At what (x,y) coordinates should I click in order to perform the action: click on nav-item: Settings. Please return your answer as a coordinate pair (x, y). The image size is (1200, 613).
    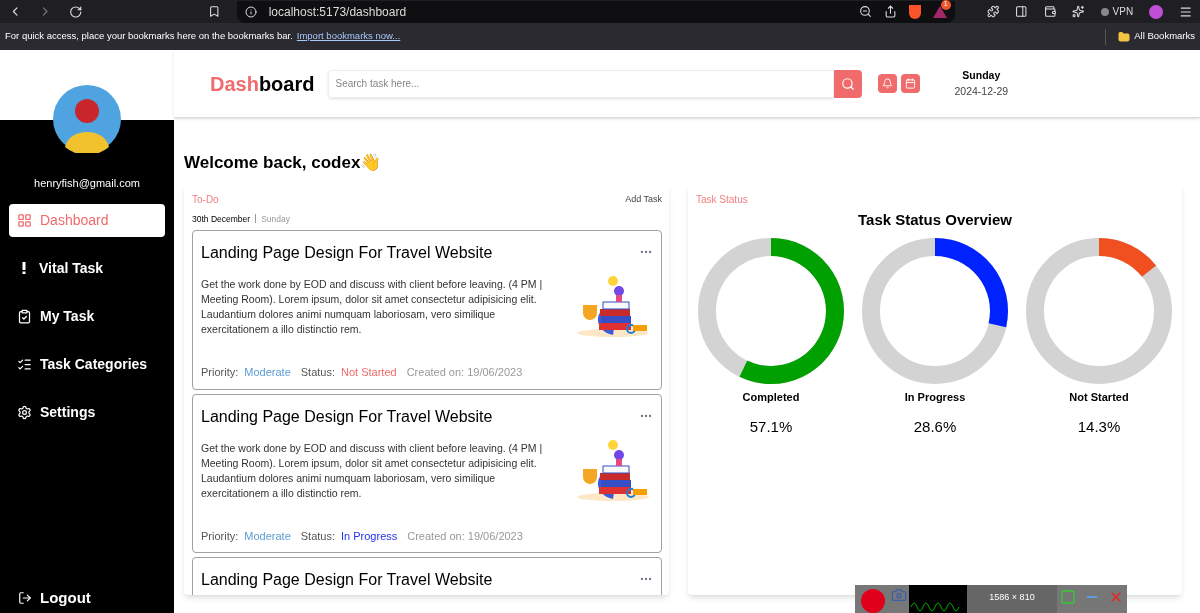
    Looking at the image, I should click on (87, 412).